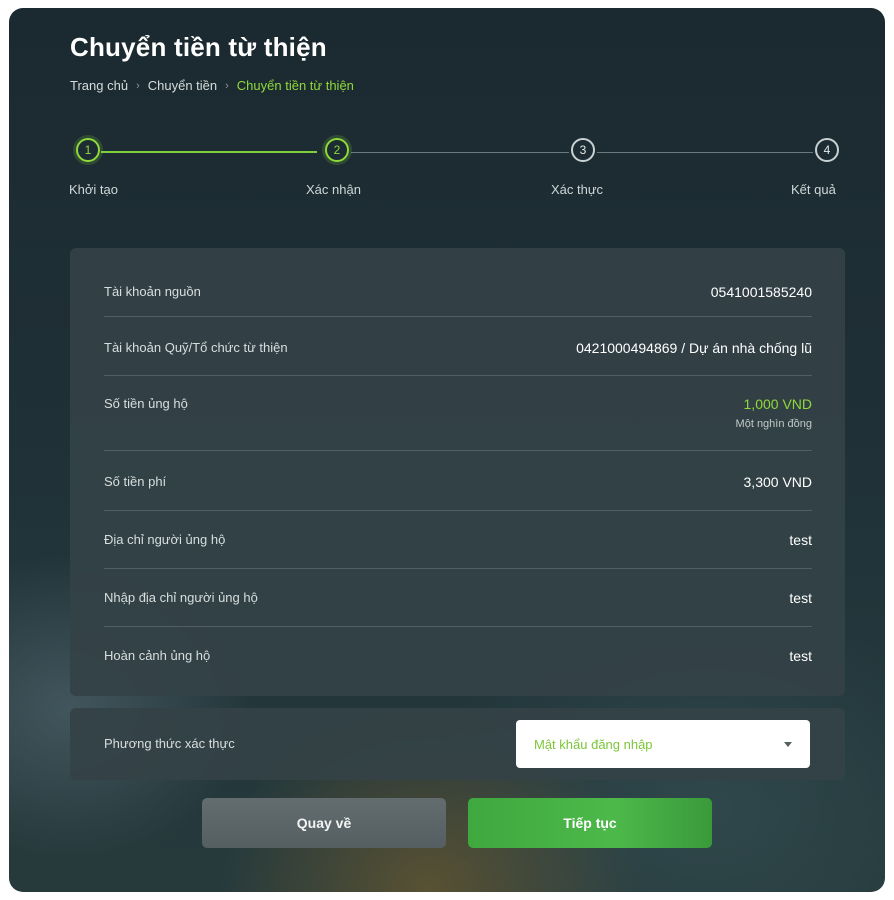  What do you see at coordinates (198, 47) in the screenshot?
I see `page-title: Chuyển tiền từ thiện` at bounding box center [198, 47].